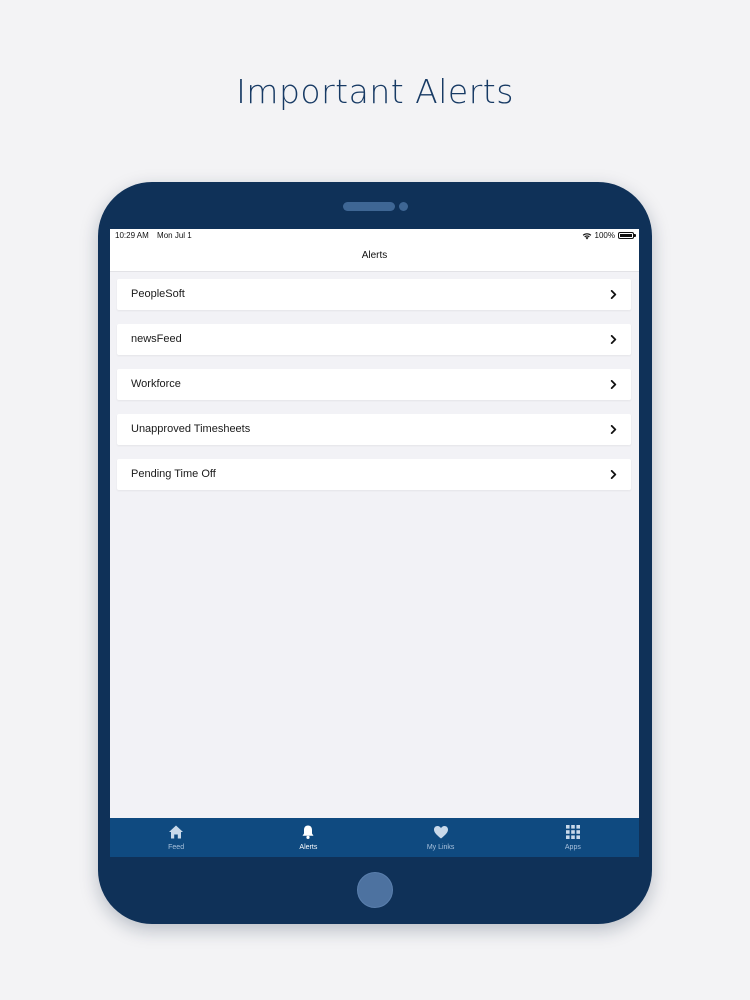 The width and height of the screenshot is (750, 1000). Describe the element at coordinates (572, 832) in the screenshot. I see `grid-icon` at that location.